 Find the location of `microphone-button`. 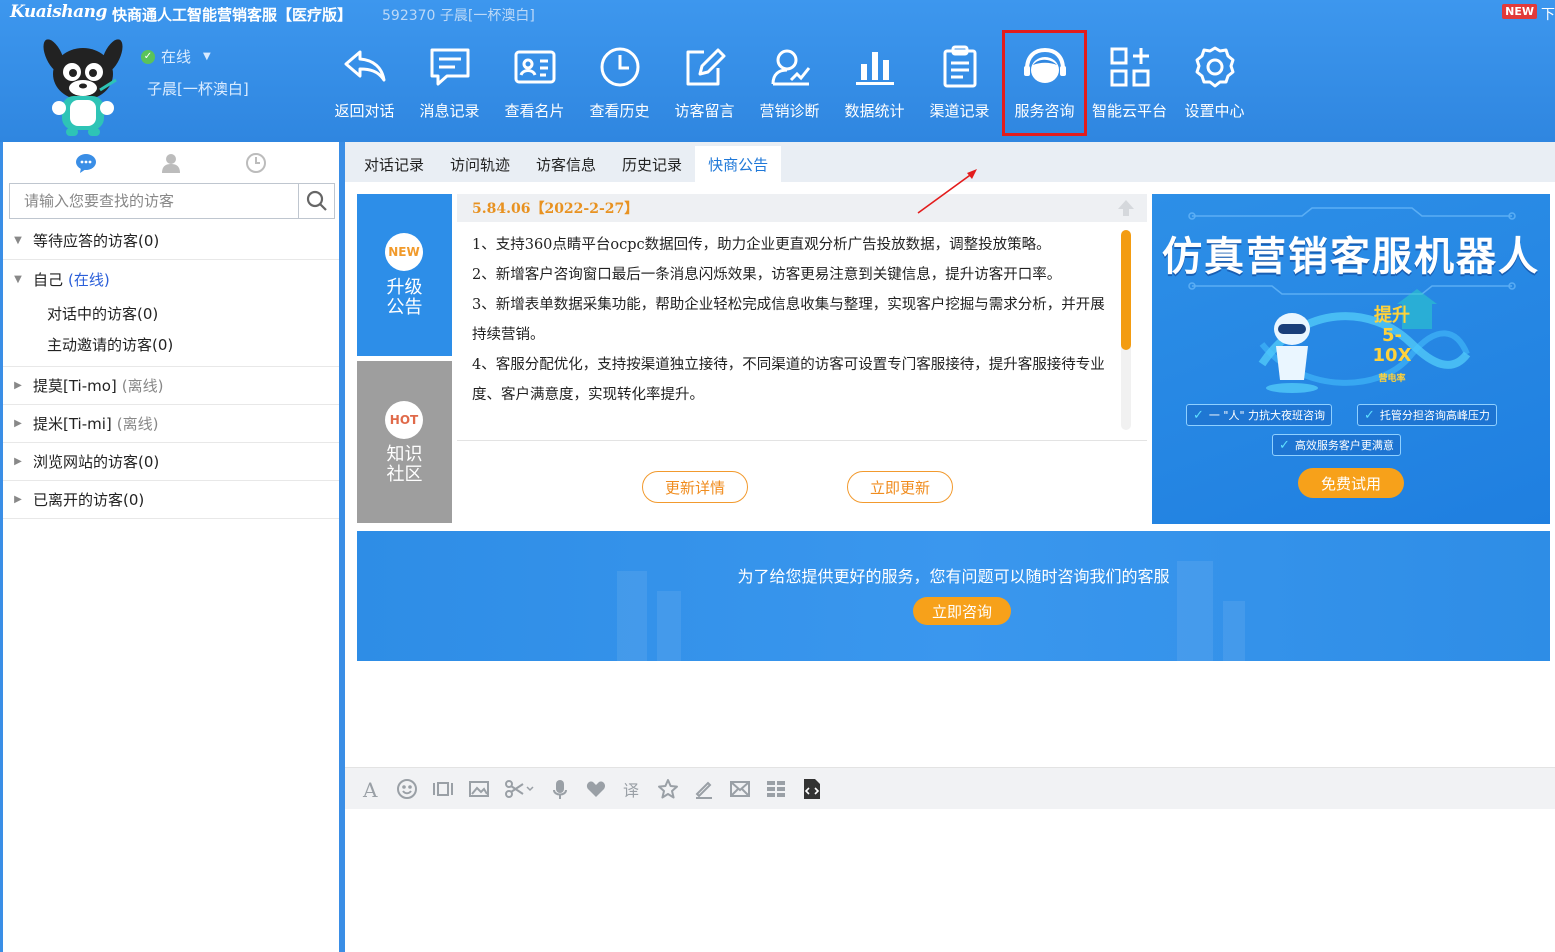

microphone-button is located at coordinates (559, 788).